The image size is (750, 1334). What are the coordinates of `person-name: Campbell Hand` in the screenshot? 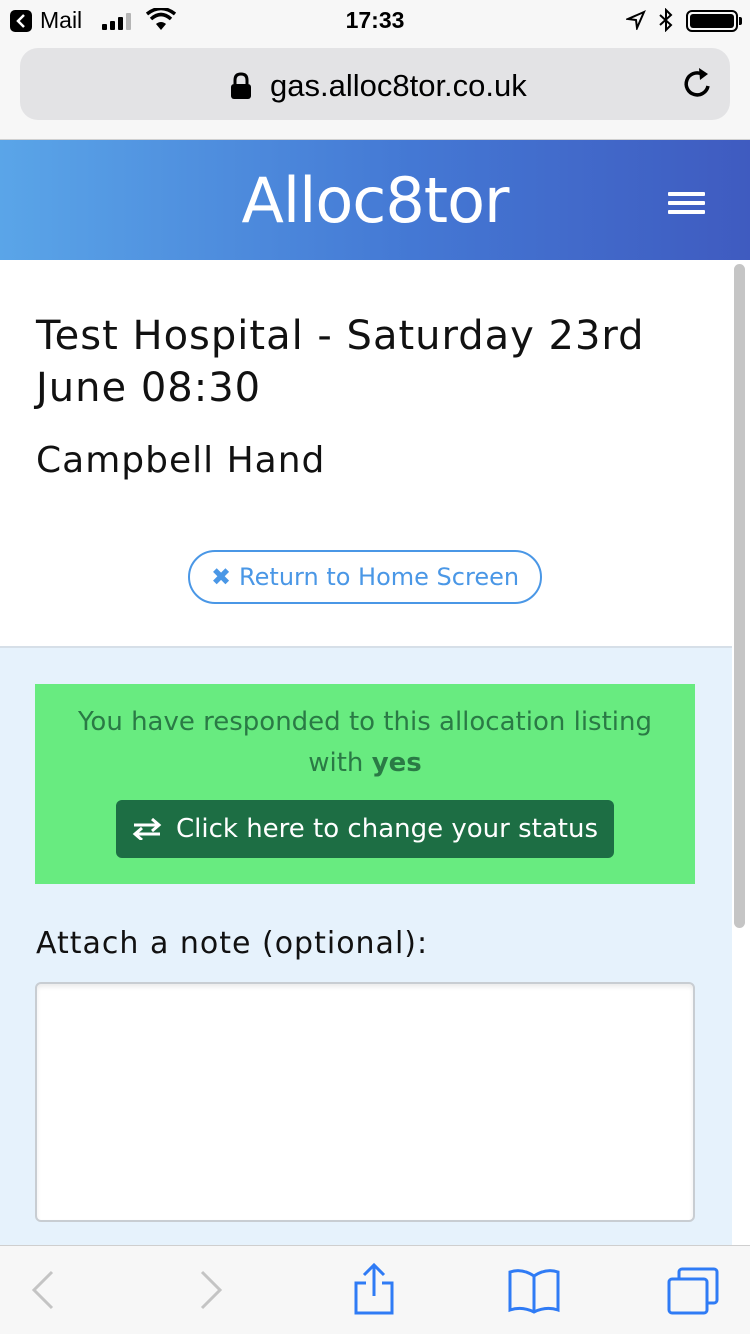 It's located at (181, 460).